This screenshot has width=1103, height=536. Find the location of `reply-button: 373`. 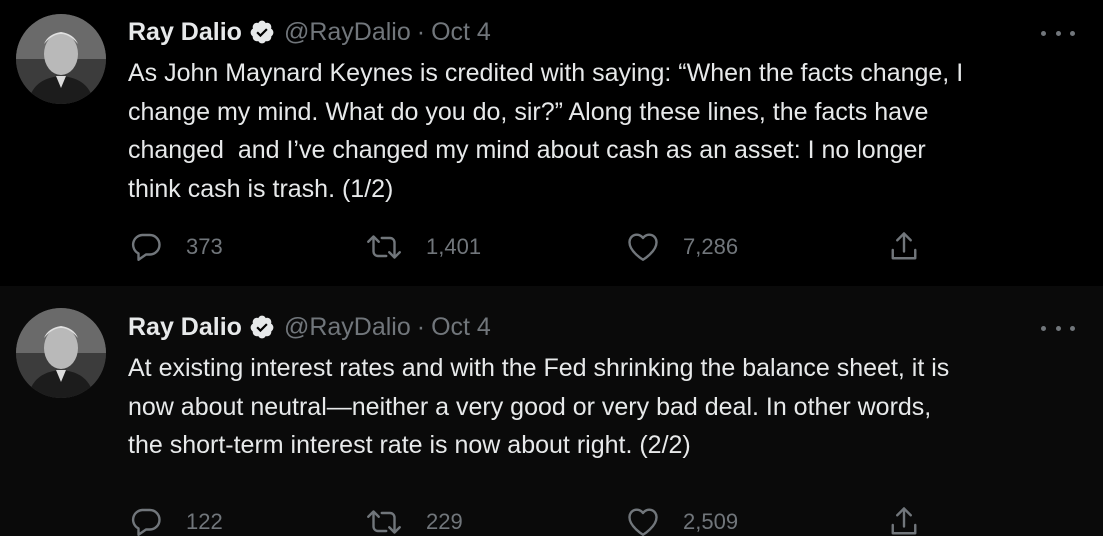

reply-button: 373 is located at coordinates (175, 247).